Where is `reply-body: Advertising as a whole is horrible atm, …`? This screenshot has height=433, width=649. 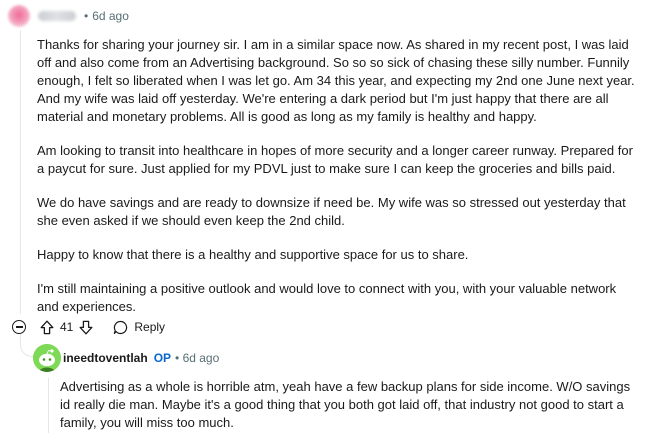
reply-body: Advertising as a whole is horrible atm, … is located at coordinates (350, 405).